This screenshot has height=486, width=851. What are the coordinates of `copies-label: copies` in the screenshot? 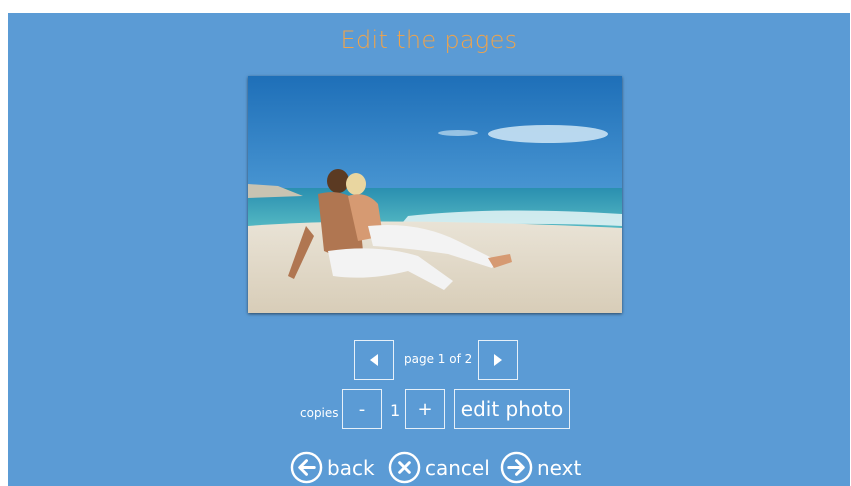 It's located at (319, 413).